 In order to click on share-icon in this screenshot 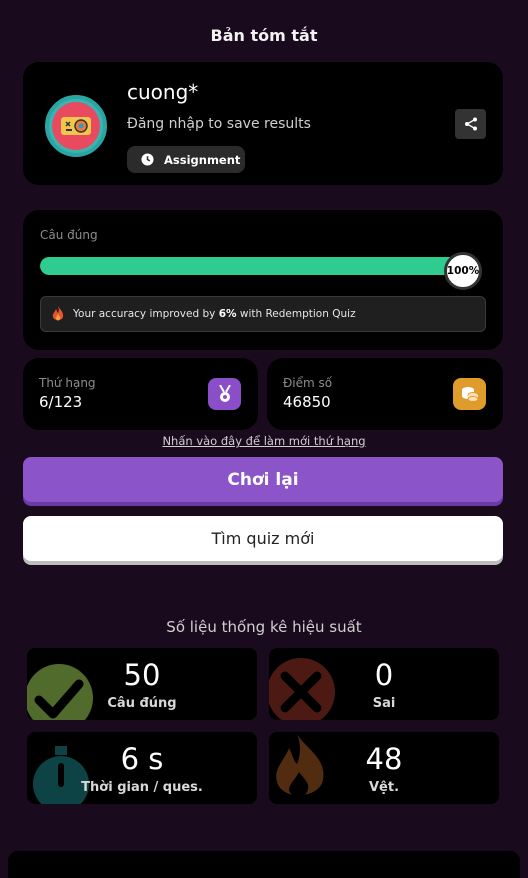, I will do `click(470, 124)`.